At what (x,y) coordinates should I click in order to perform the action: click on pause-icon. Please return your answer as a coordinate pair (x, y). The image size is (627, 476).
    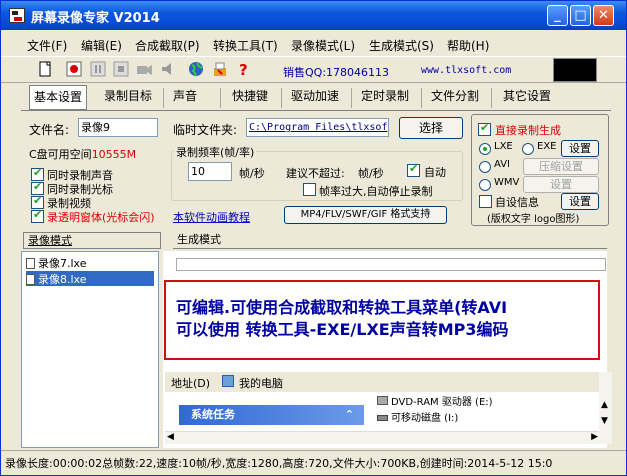
    Looking at the image, I should click on (98, 69).